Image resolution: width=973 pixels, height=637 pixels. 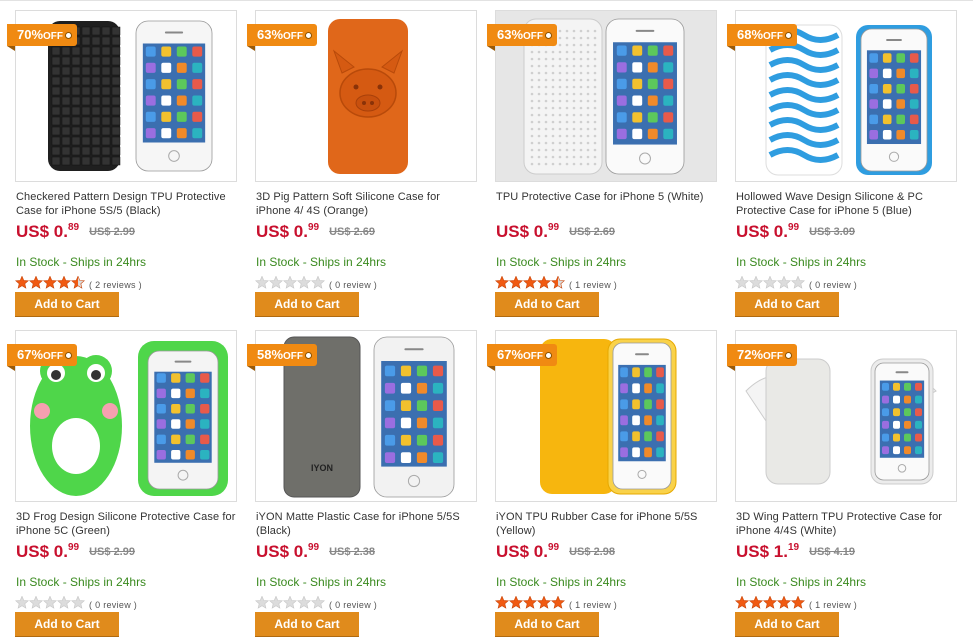 I want to click on price-cents: 89, so click(x=73, y=227).